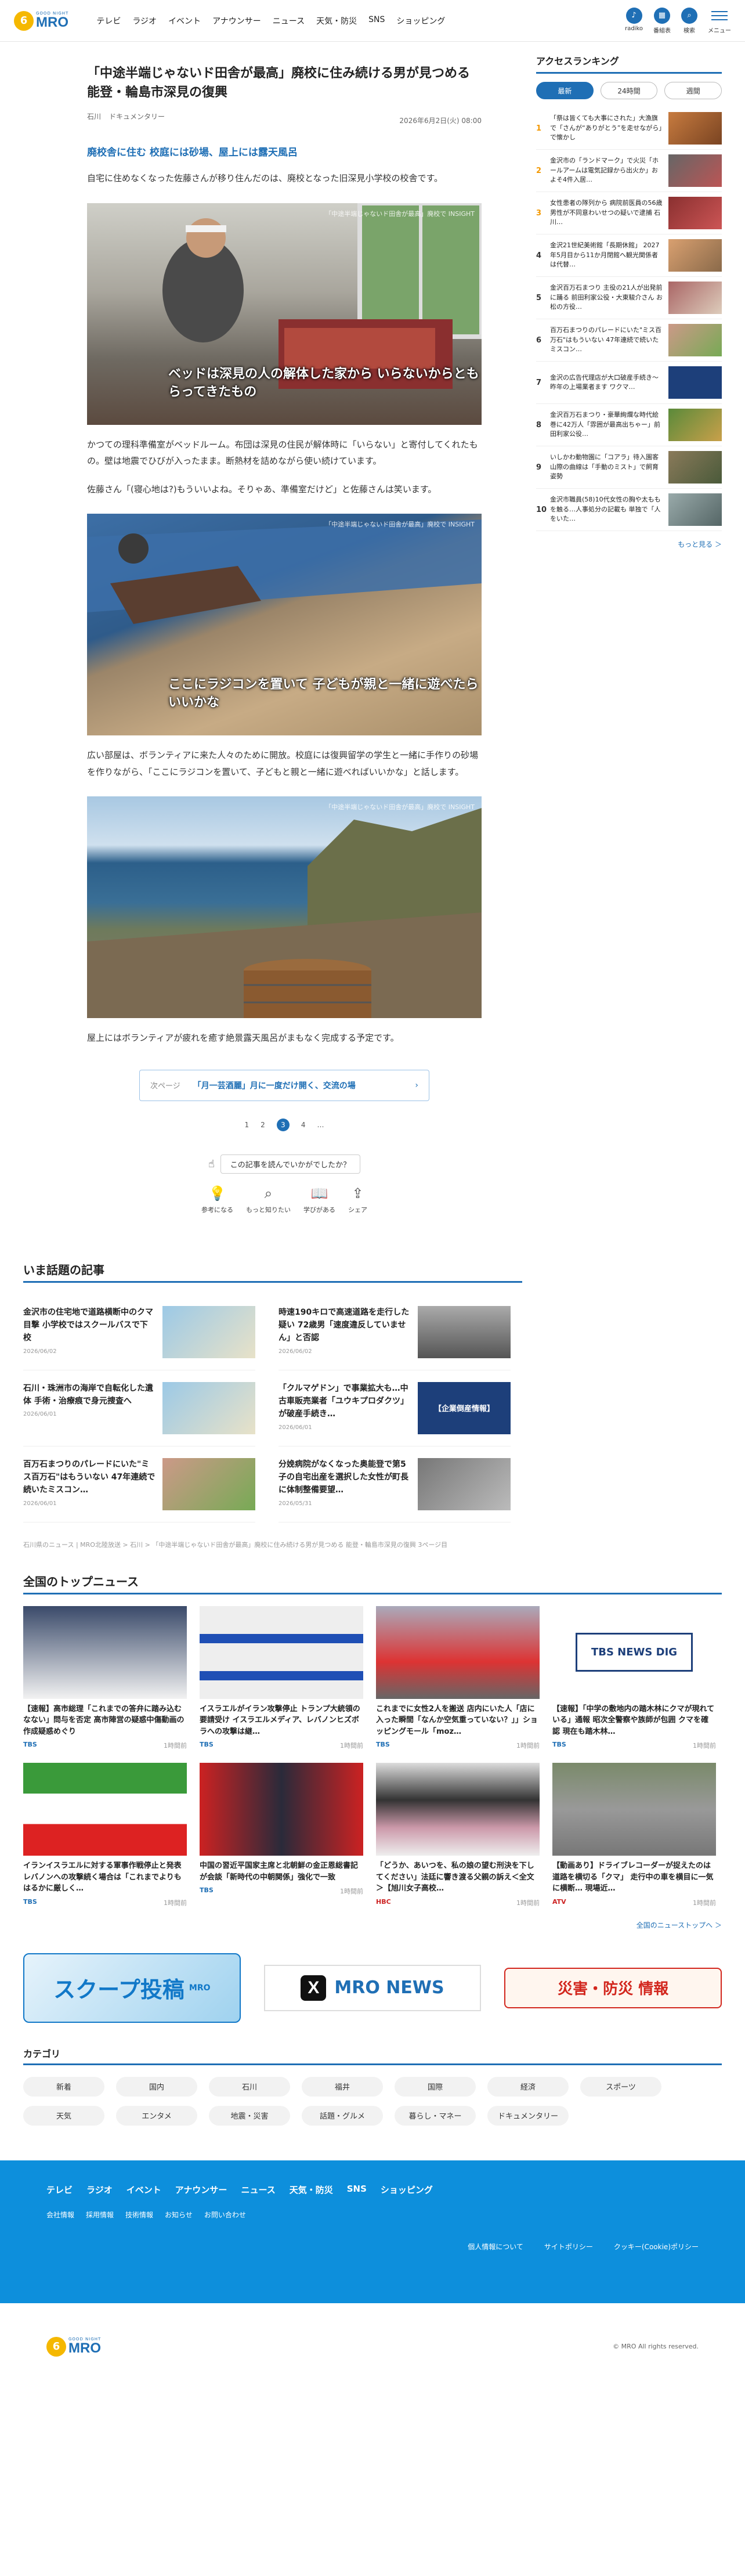 The height and width of the screenshot is (2576, 745). What do you see at coordinates (528, 2115) in the screenshot?
I see `category-chip: ドキュメンタリー` at bounding box center [528, 2115].